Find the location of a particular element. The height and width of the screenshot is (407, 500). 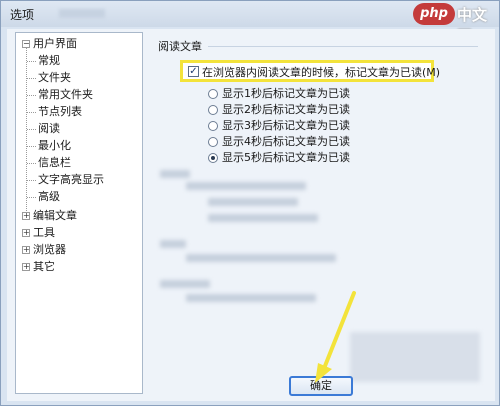

tree-item-advanced: 高级 is located at coordinates (43, 196).